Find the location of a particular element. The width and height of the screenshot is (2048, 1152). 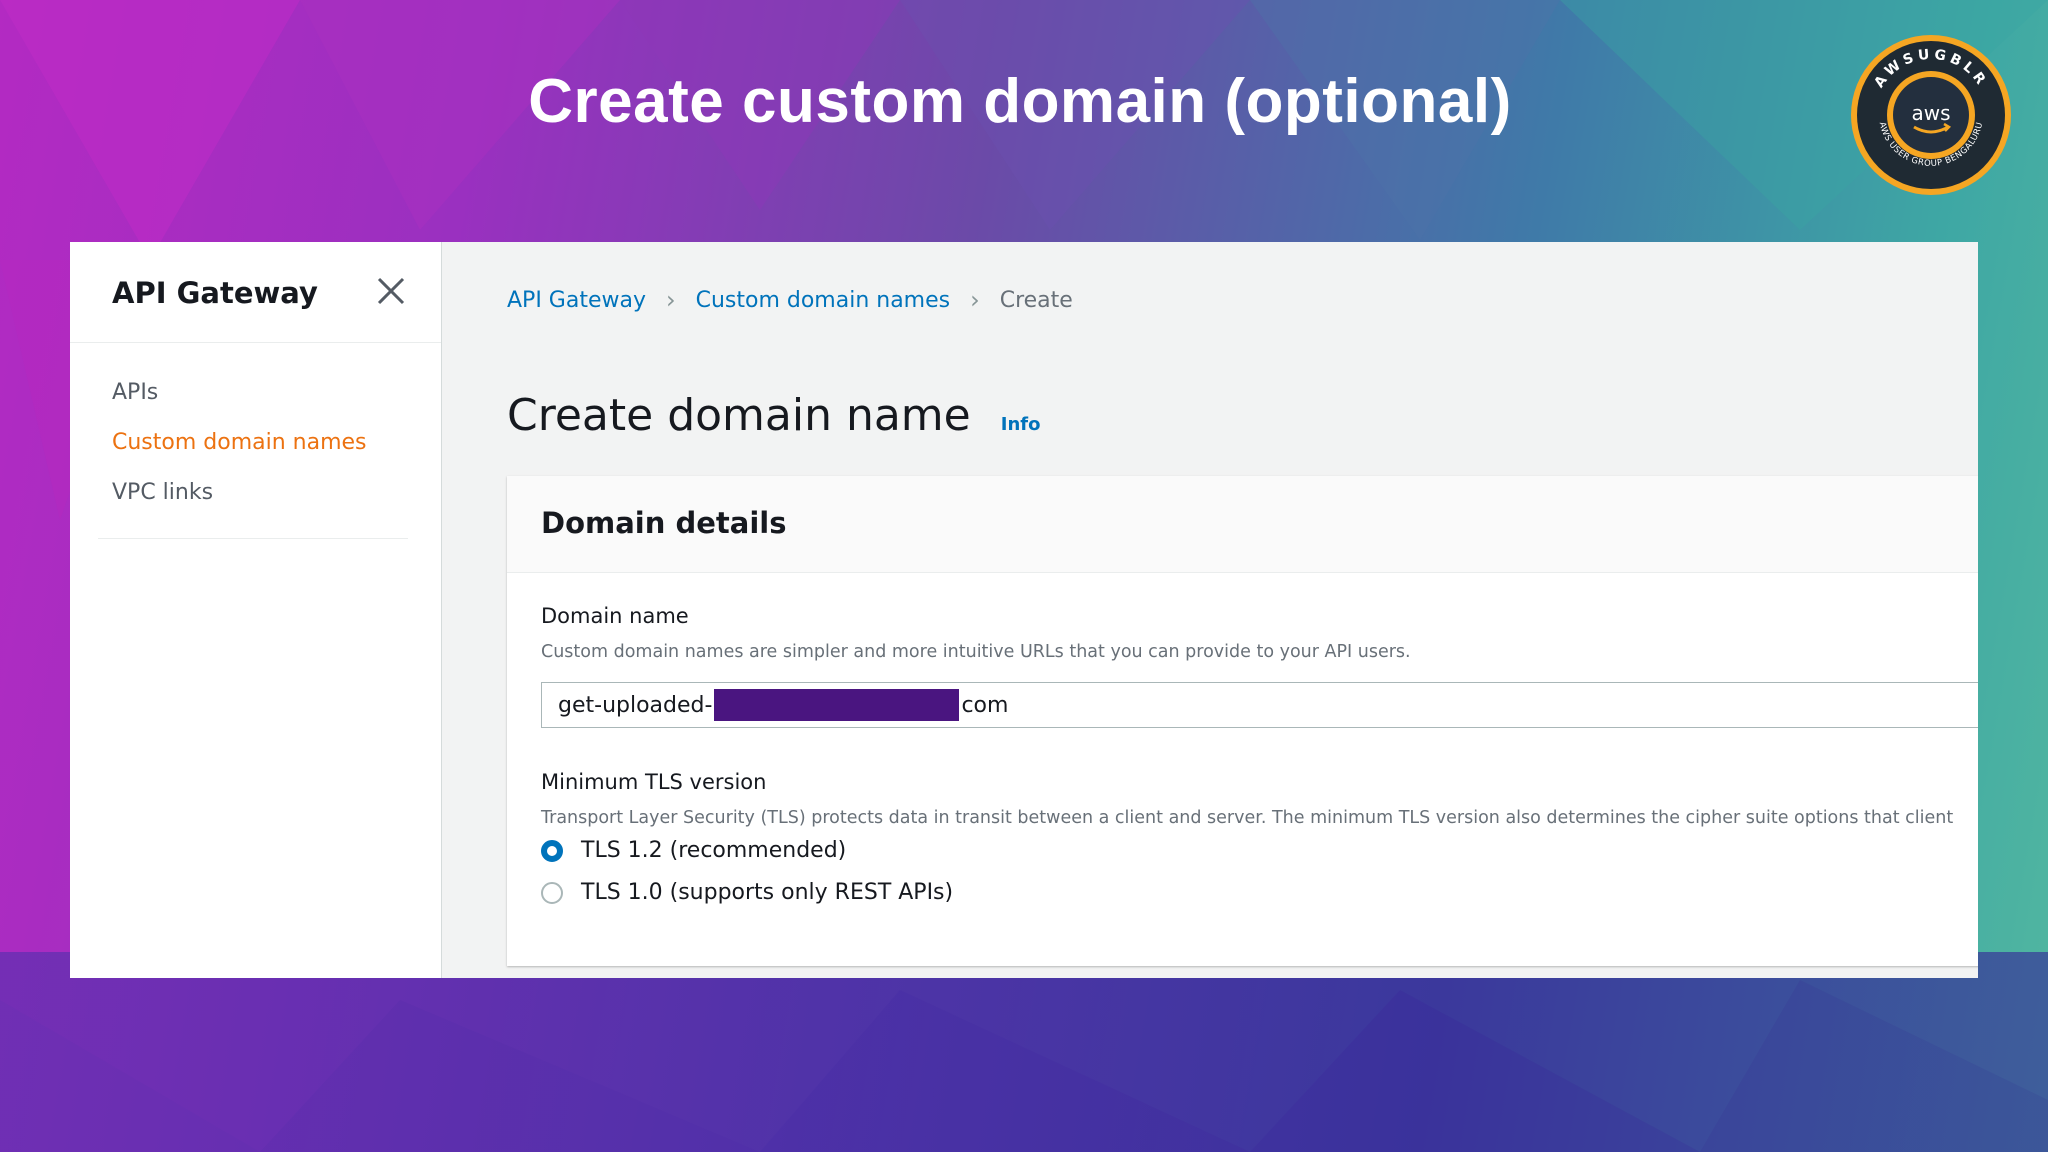

nav-divider is located at coordinates (253, 538).